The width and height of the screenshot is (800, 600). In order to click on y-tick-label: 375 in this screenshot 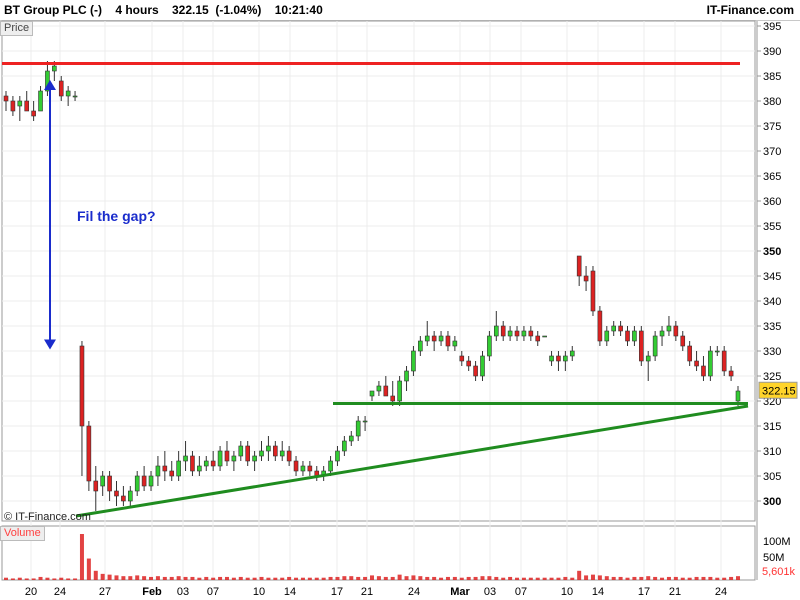, I will do `click(772, 127)`.